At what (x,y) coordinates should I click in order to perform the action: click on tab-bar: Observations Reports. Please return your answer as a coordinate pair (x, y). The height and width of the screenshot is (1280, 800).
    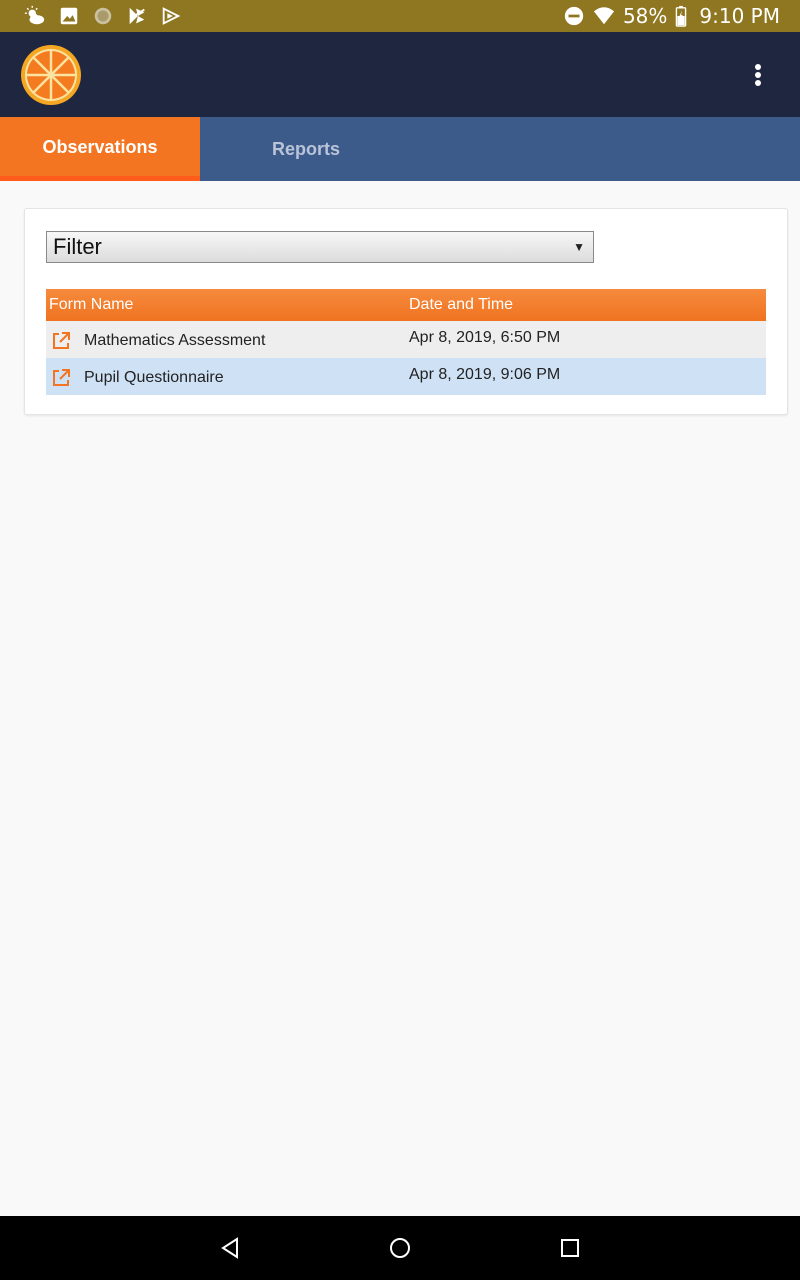
    Looking at the image, I should click on (400, 149).